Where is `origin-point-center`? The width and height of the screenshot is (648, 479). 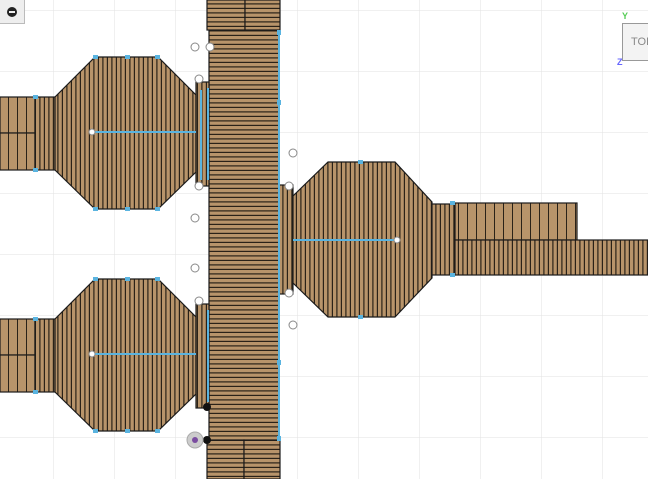 origin-point-center is located at coordinates (195, 440).